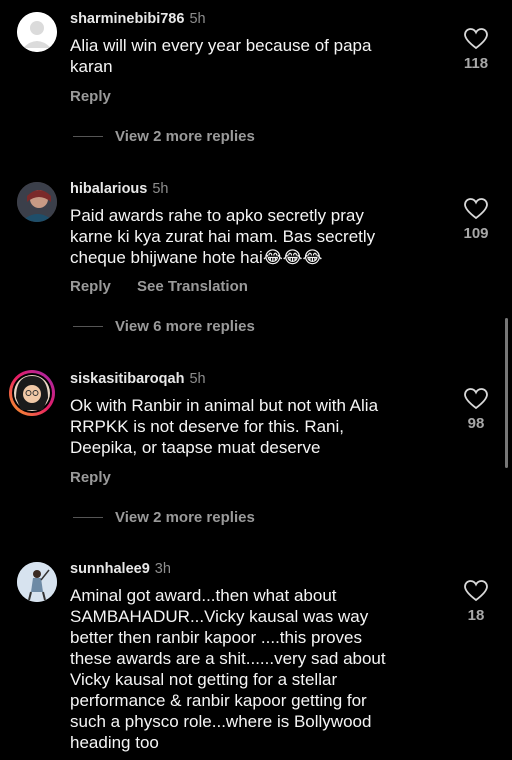 Image resolution: width=512 pixels, height=760 pixels. Describe the element at coordinates (127, 379) in the screenshot. I see `username: siskasitibaroqah` at that location.